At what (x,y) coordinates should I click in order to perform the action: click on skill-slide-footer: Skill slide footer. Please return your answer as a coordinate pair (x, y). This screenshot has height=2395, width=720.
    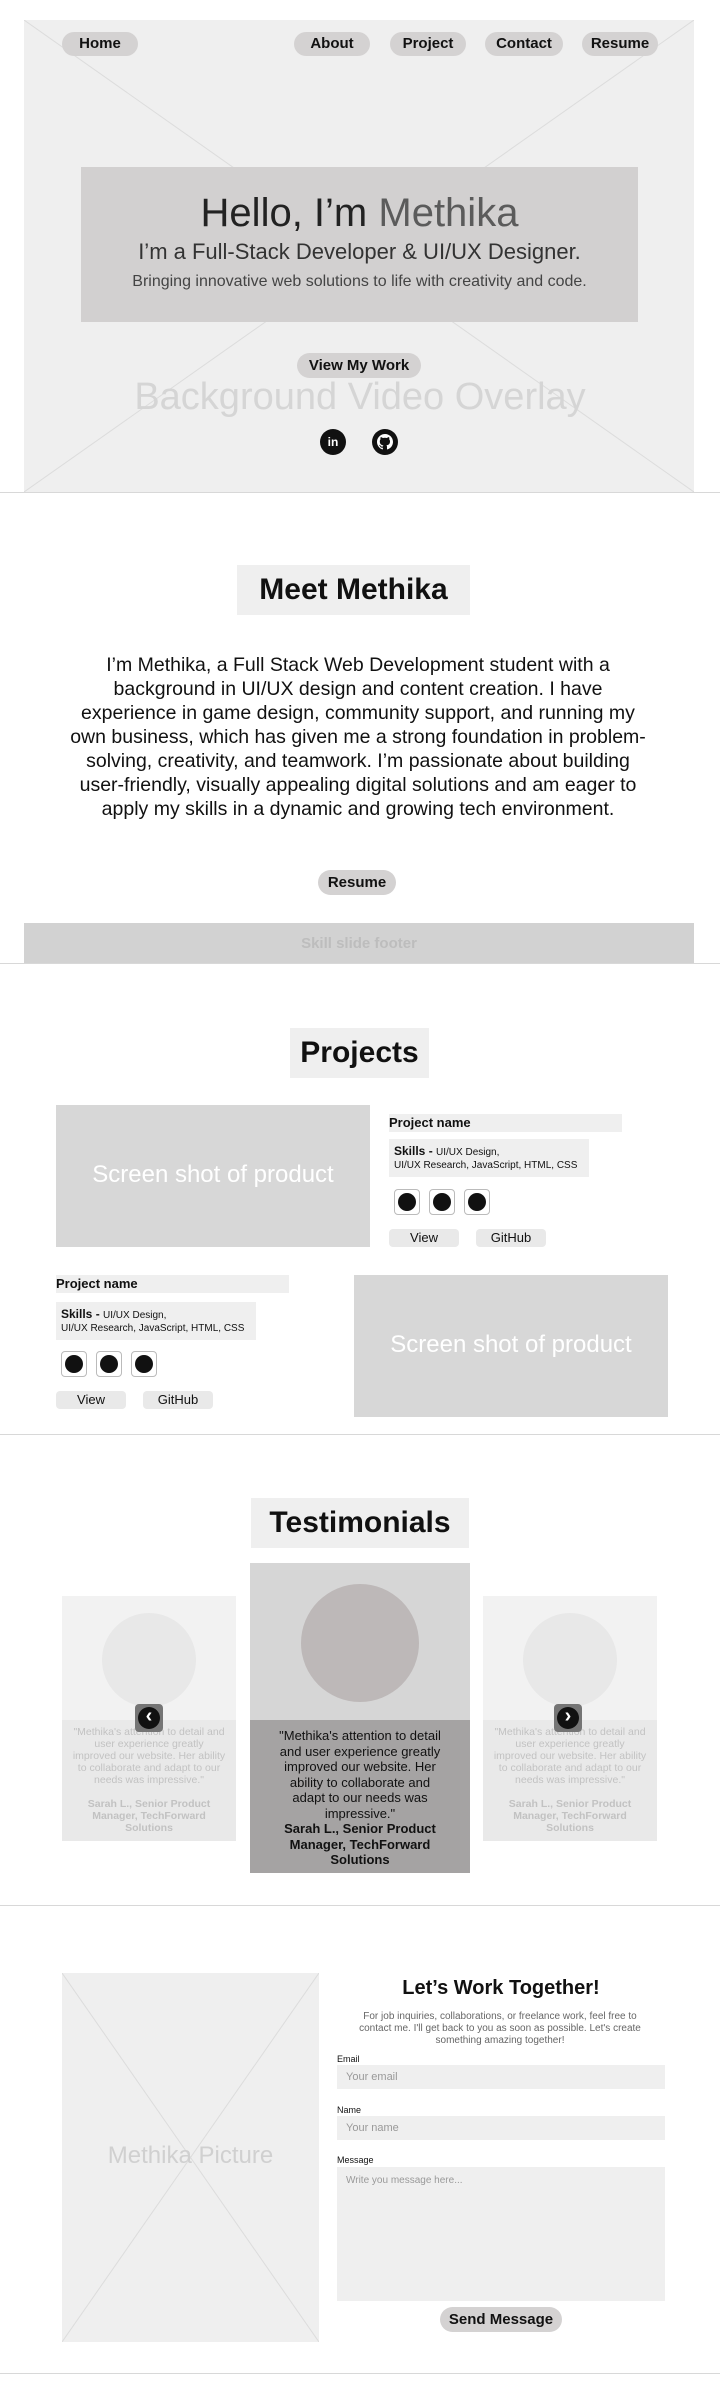
    Looking at the image, I should click on (359, 943).